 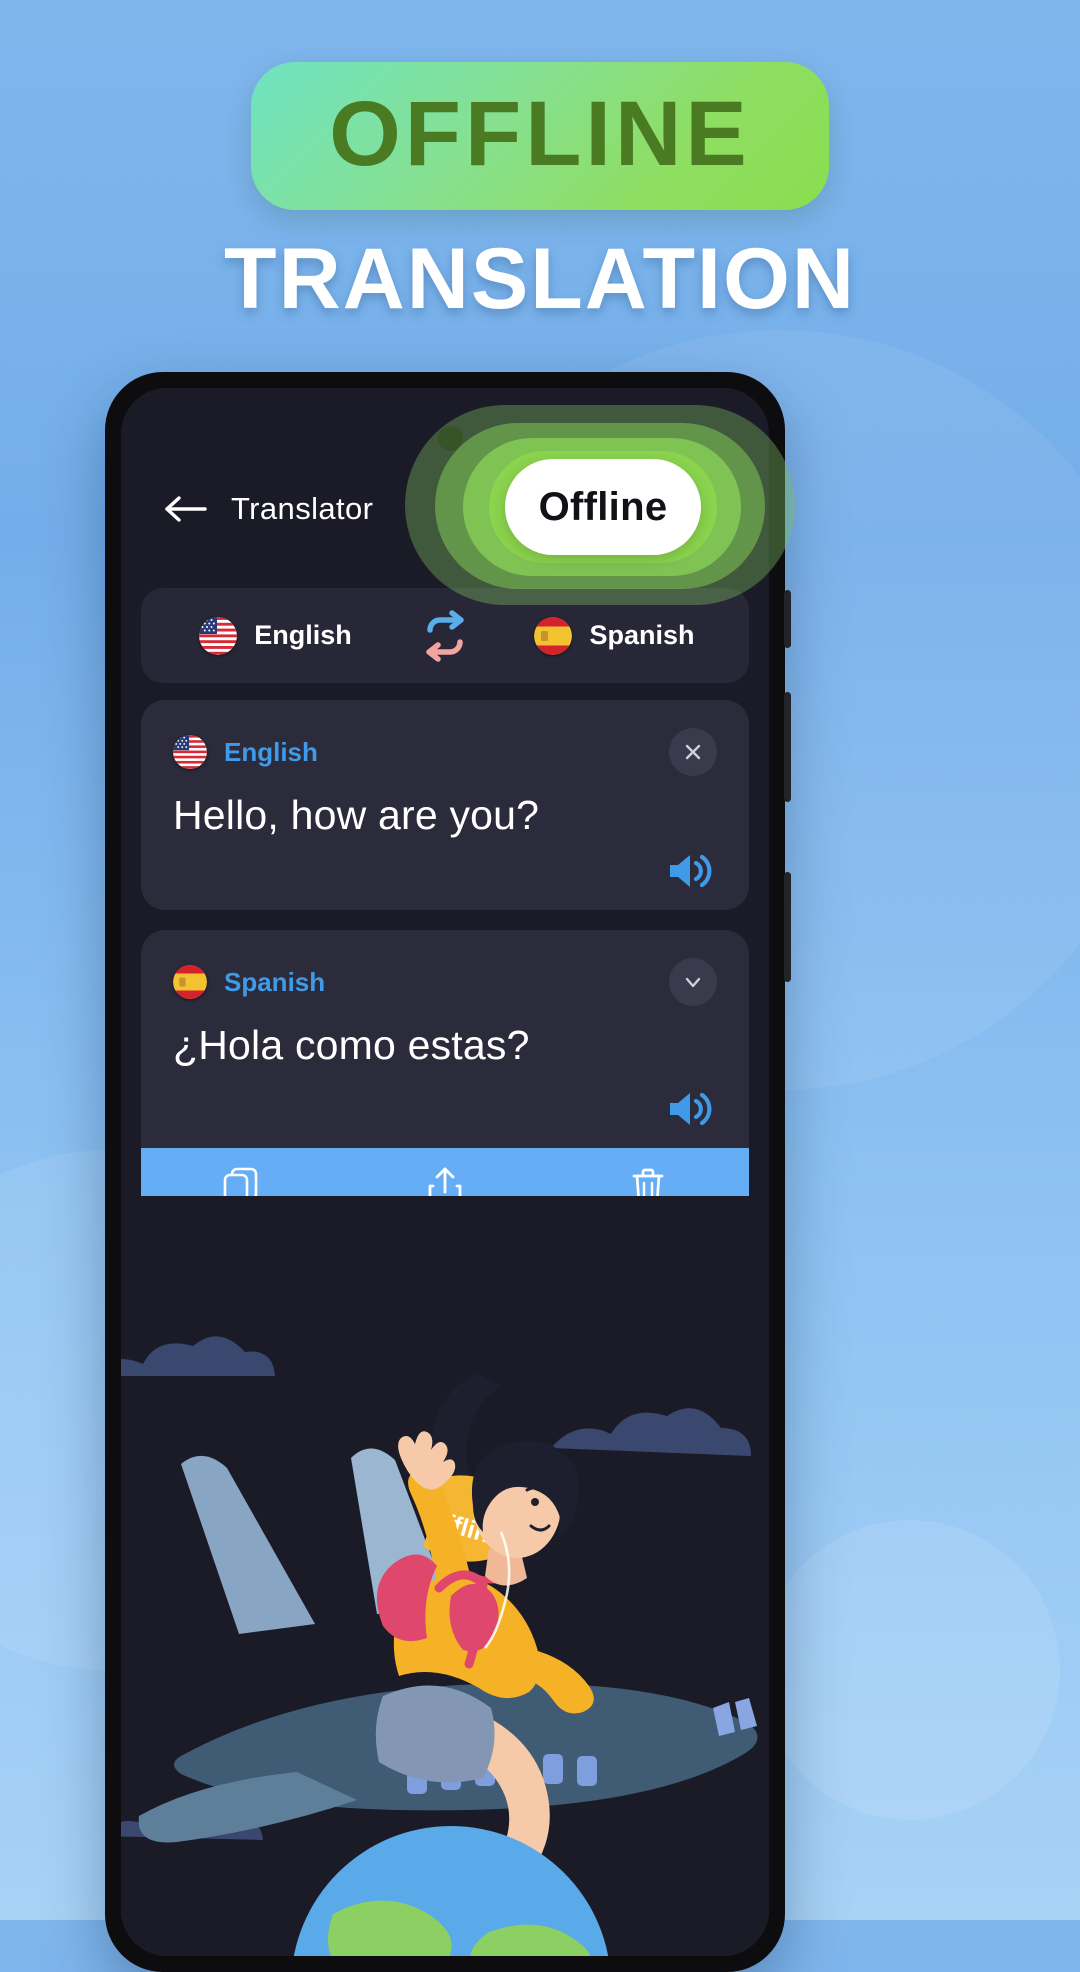 I want to click on phone-button-power, so click(x=787, y=927).